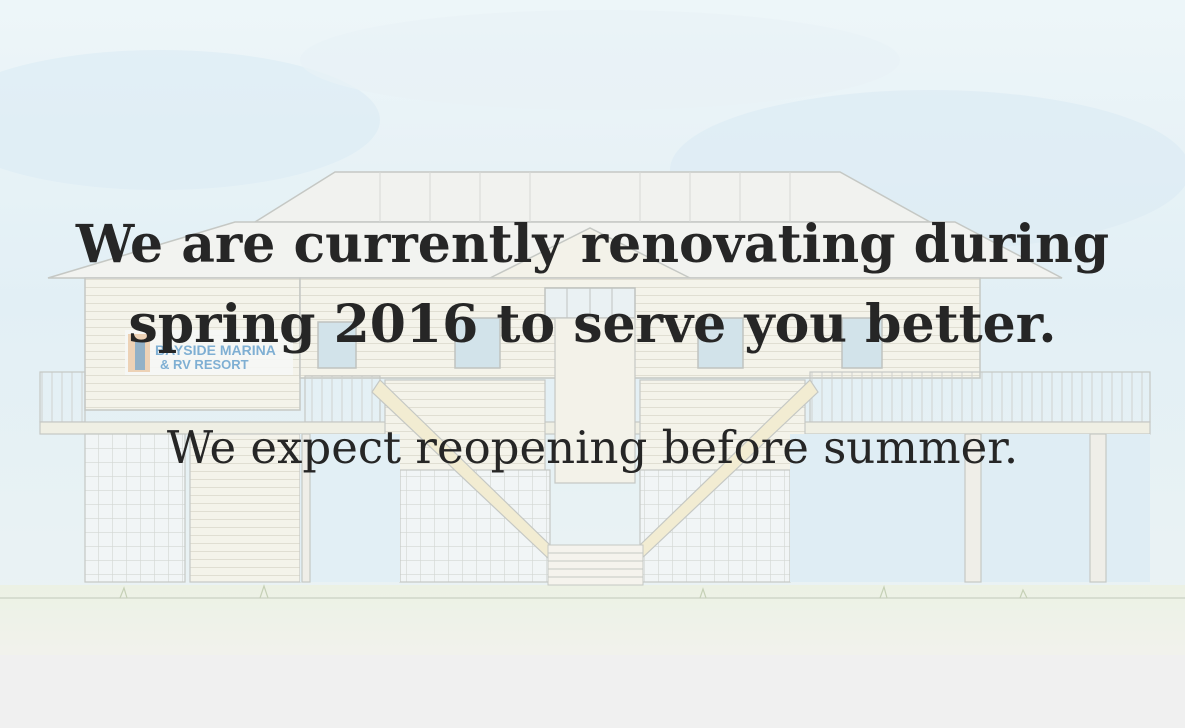 The height and width of the screenshot is (728, 1185). I want to click on headline-line-1: We are currently renovating during, so click(592, 244).